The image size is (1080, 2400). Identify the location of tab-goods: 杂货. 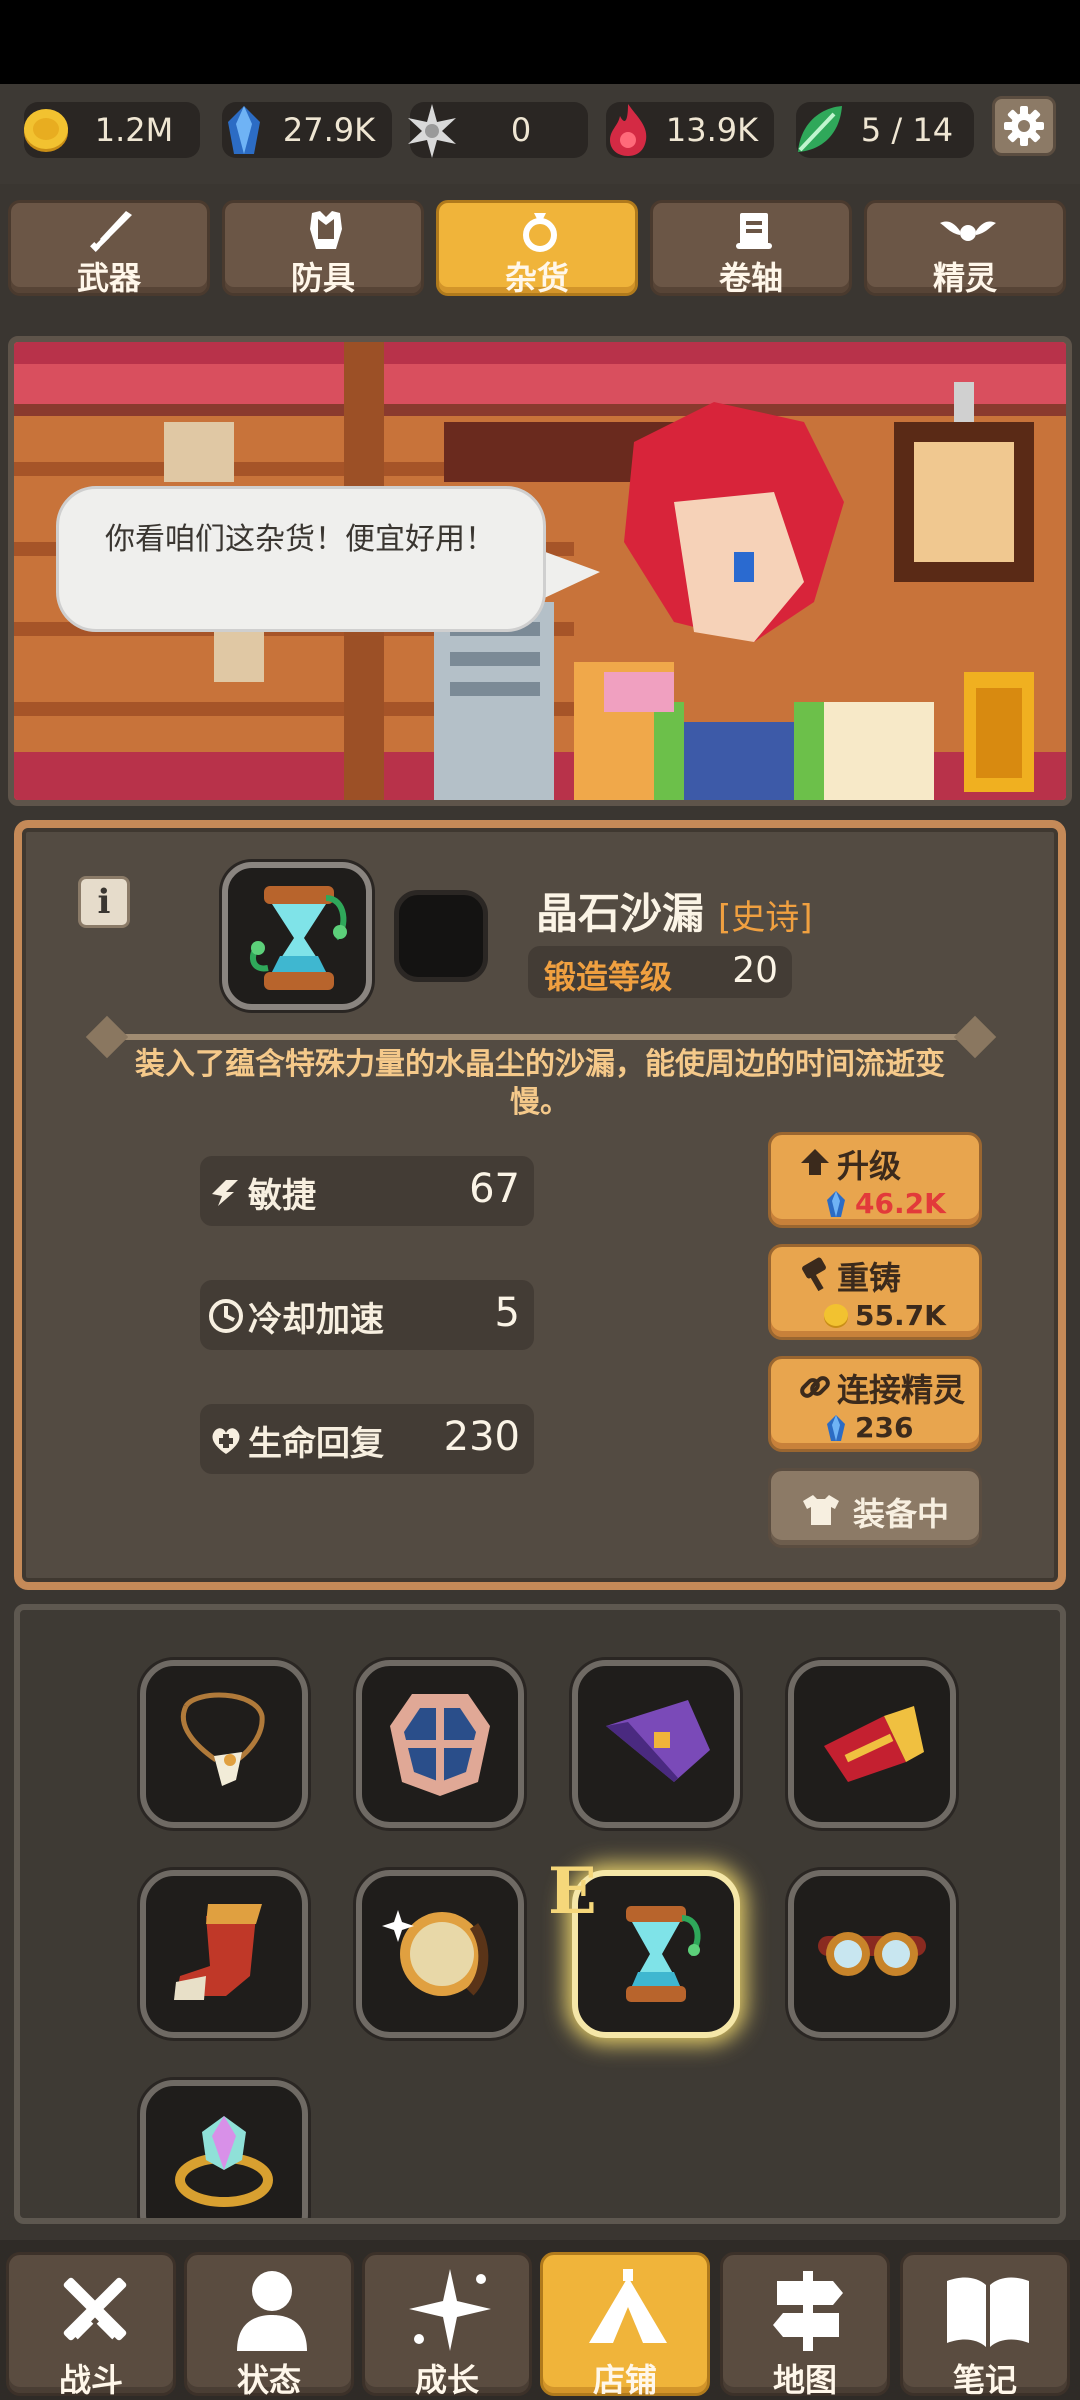
(537, 248).